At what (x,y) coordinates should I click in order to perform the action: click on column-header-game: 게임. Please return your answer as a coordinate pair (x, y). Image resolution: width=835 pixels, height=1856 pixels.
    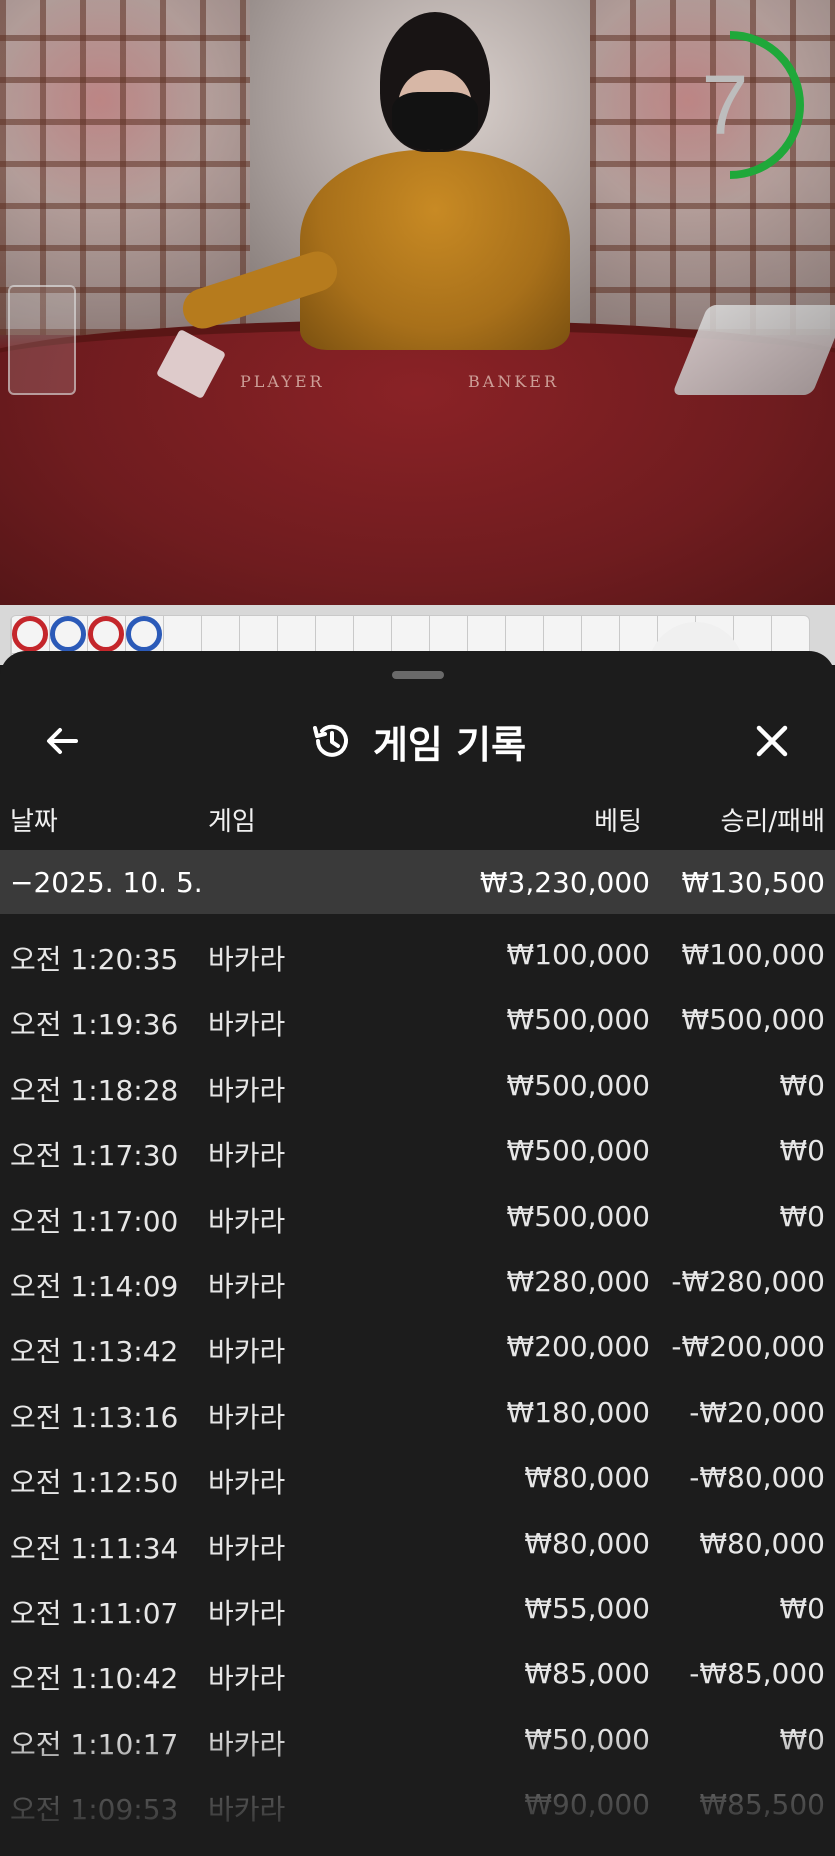
    Looking at the image, I should click on (232, 822).